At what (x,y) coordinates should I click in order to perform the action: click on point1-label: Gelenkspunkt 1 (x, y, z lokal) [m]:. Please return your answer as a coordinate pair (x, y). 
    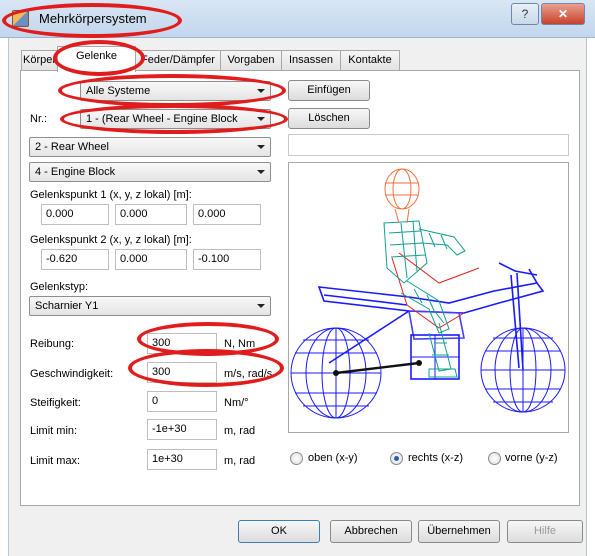
    Looking at the image, I should click on (111, 195).